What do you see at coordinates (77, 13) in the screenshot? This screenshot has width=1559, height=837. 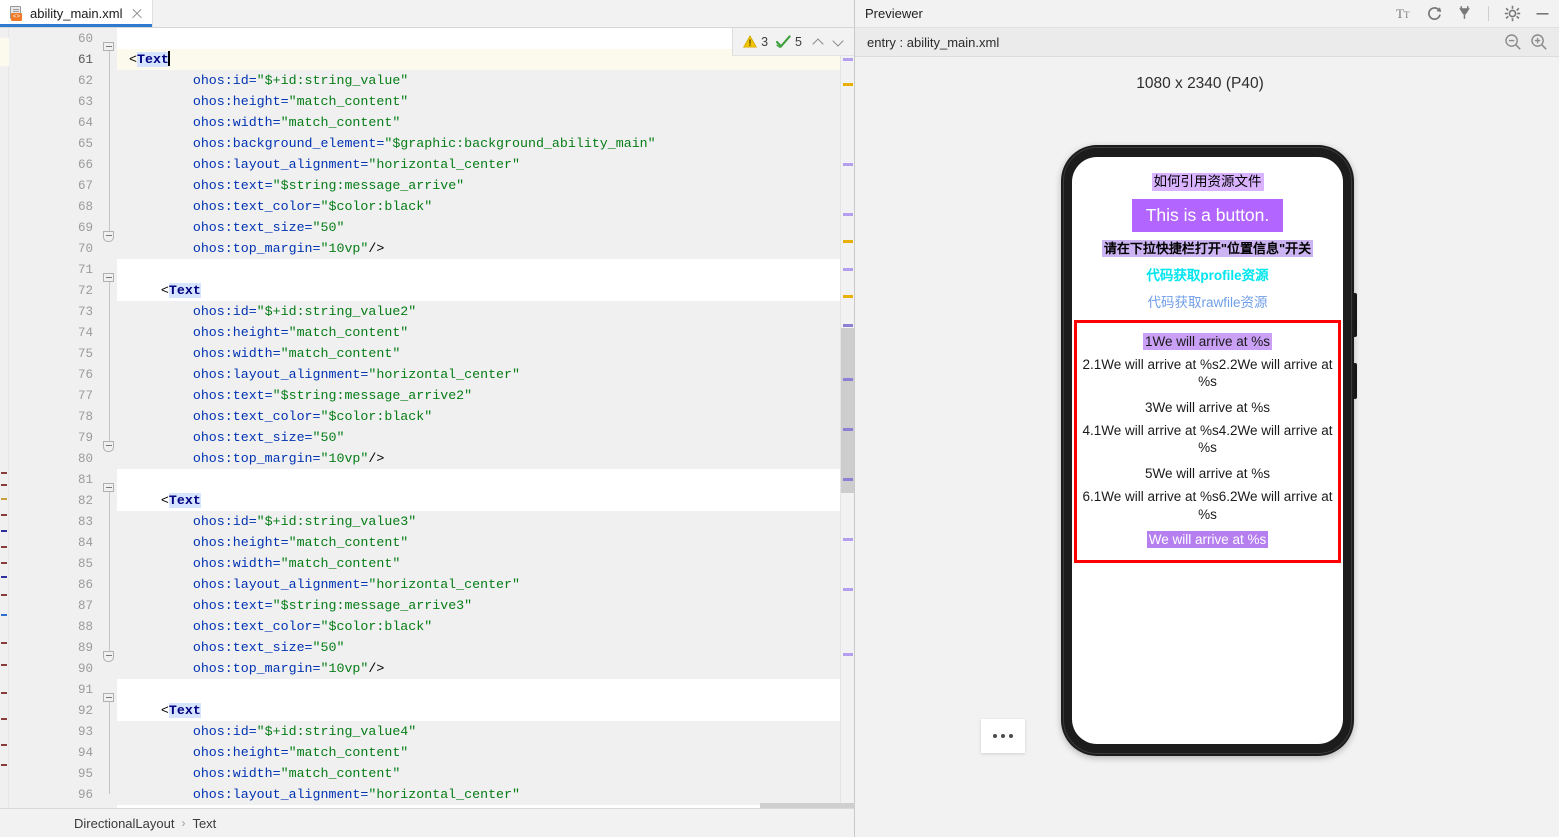 I see `editor-tab-ability-main-xml: <> ability_main.xml` at bounding box center [77, 13].